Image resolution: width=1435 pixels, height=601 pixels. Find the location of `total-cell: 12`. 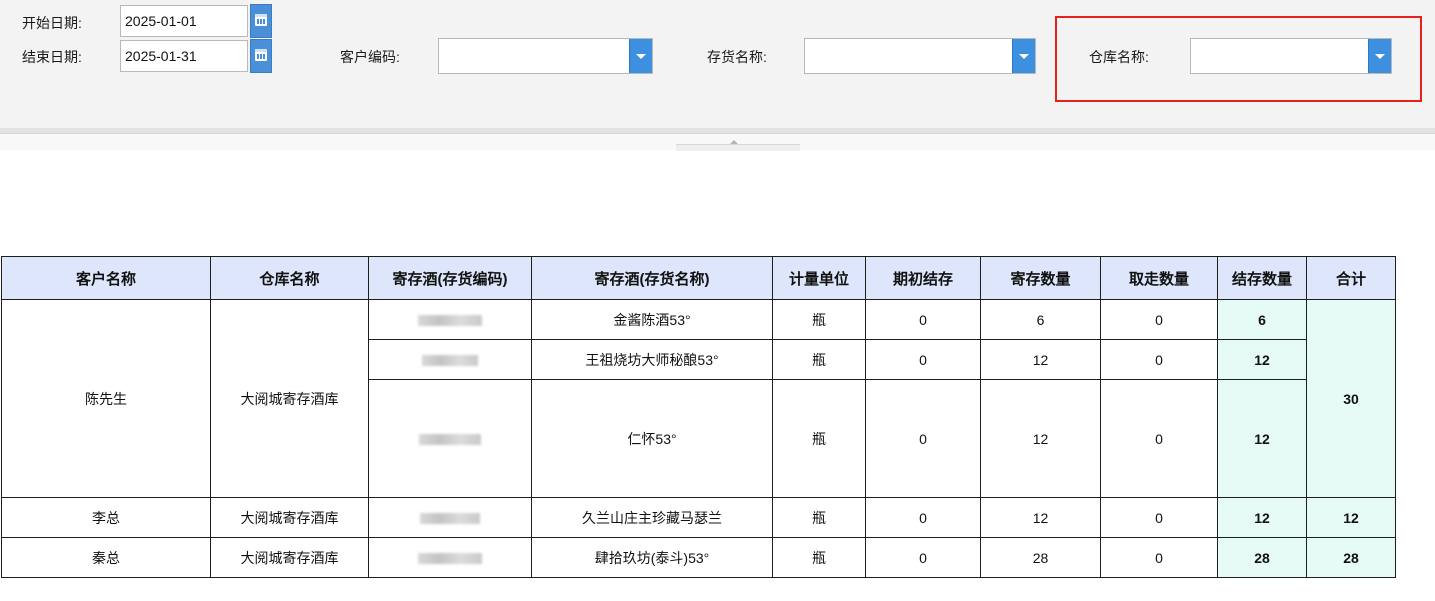

total-cell: 12 is located at coordinates (1351, 517).